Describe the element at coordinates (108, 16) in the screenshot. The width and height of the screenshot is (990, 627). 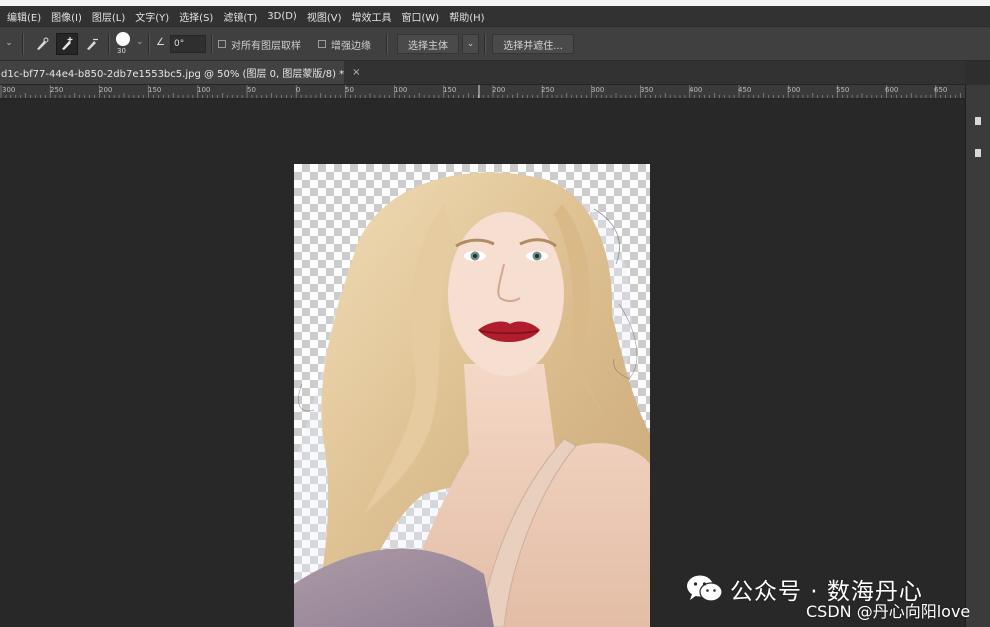
I see `menu-layer: 图层(L)` at that location.